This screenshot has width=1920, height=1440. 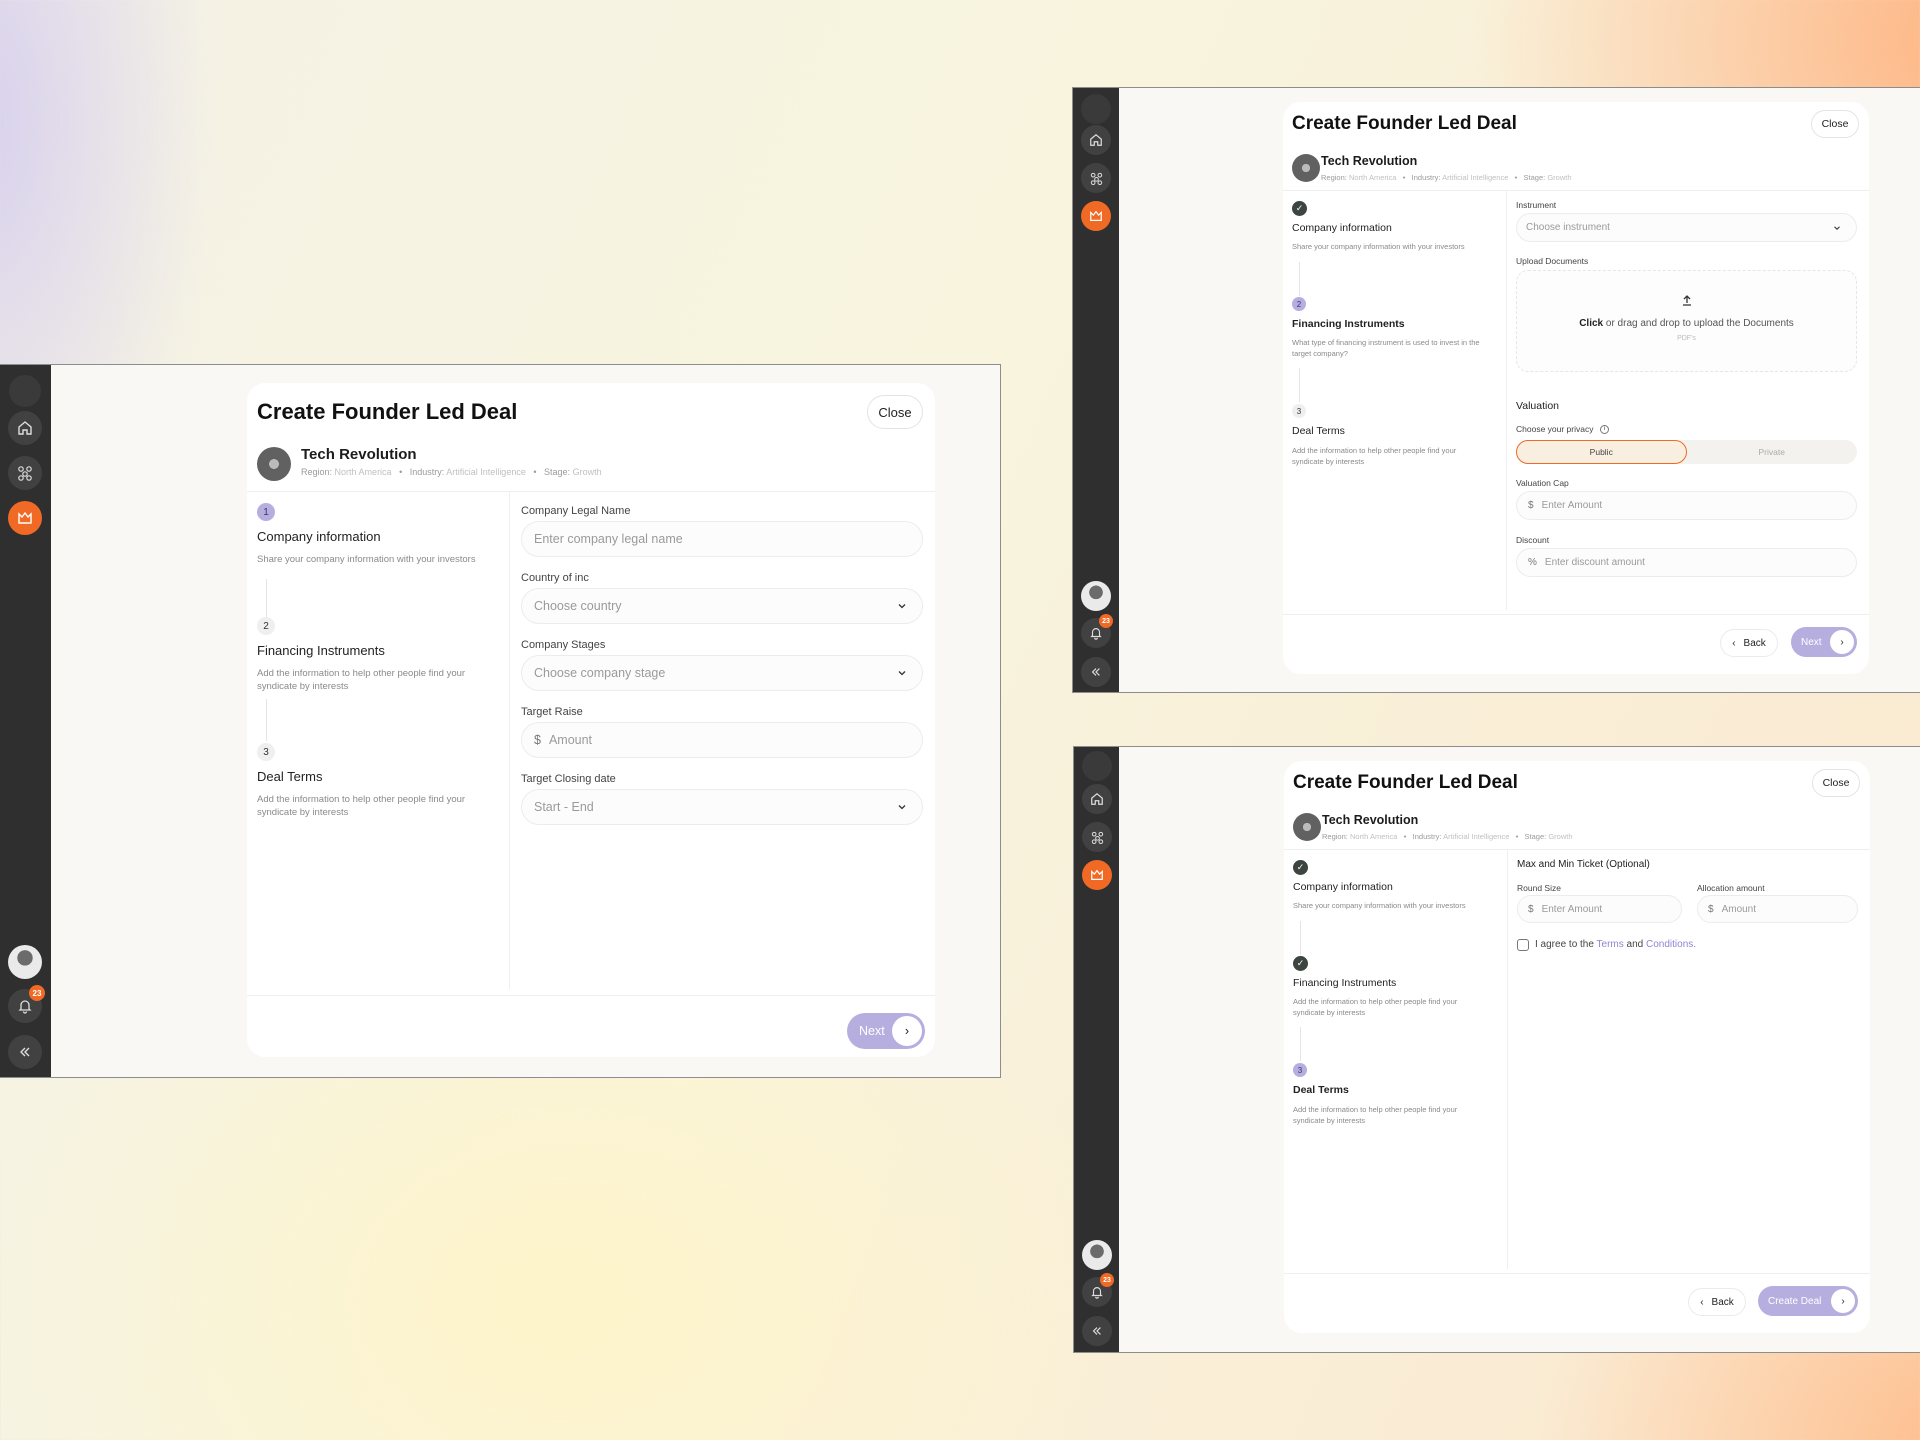 What do you see at coordinates (1533, 540) in the screenshot?
I see `discount-label: Discount` at bounding box center [1533, 540].